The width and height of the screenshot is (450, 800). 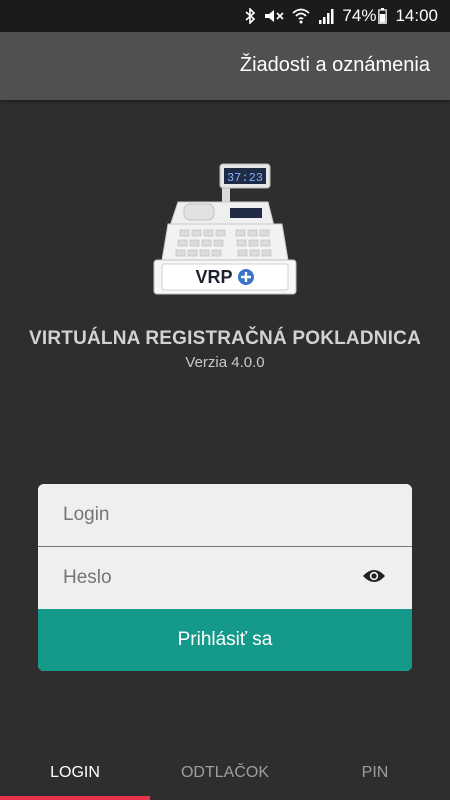 What do you see at coordinates (250, 16) in the screenshot?
I see `bluetooth-icon` at bounding box center [250, 16].